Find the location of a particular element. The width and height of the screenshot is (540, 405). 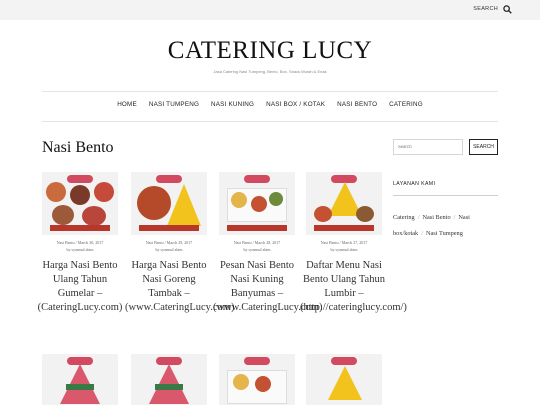

category-link-nasi-bento: Nasi Bento is located at coordinates (436, 217).